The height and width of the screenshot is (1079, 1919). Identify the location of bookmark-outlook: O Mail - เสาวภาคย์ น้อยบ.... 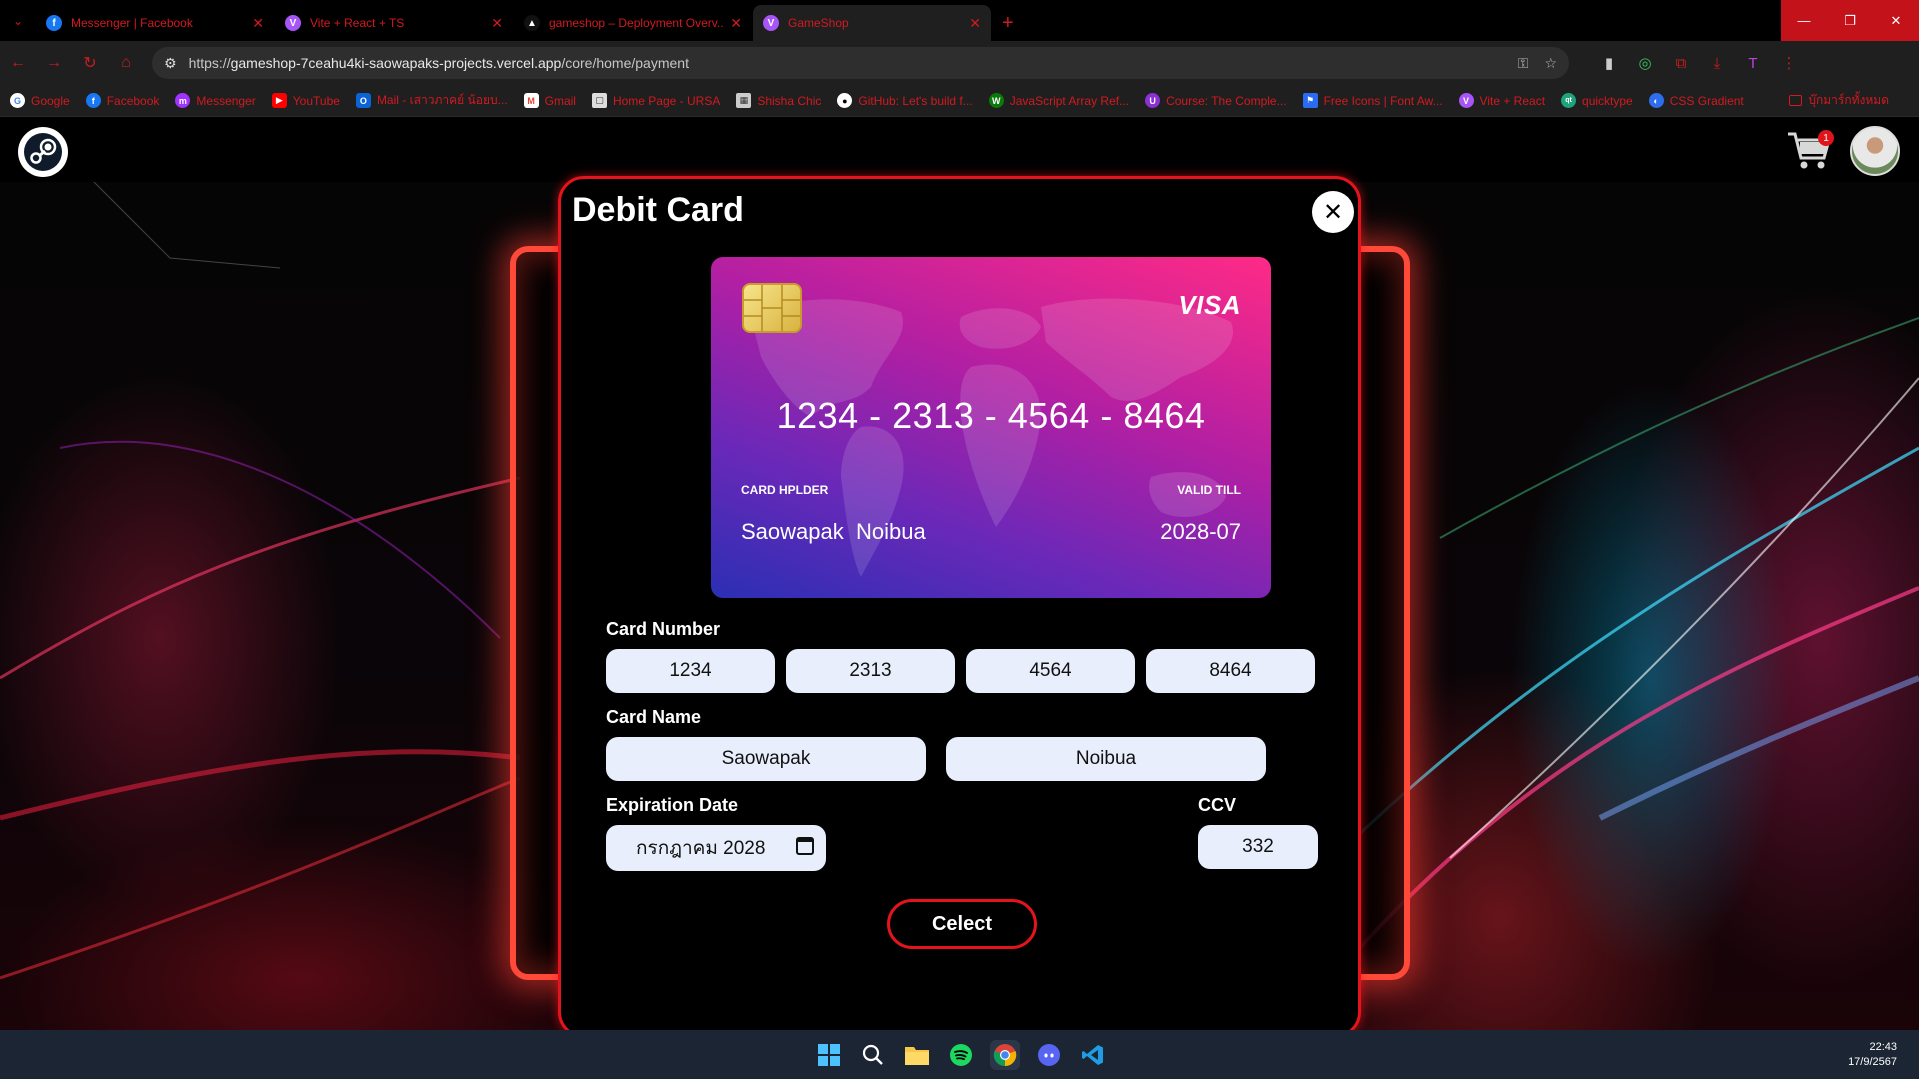
(431, 100).